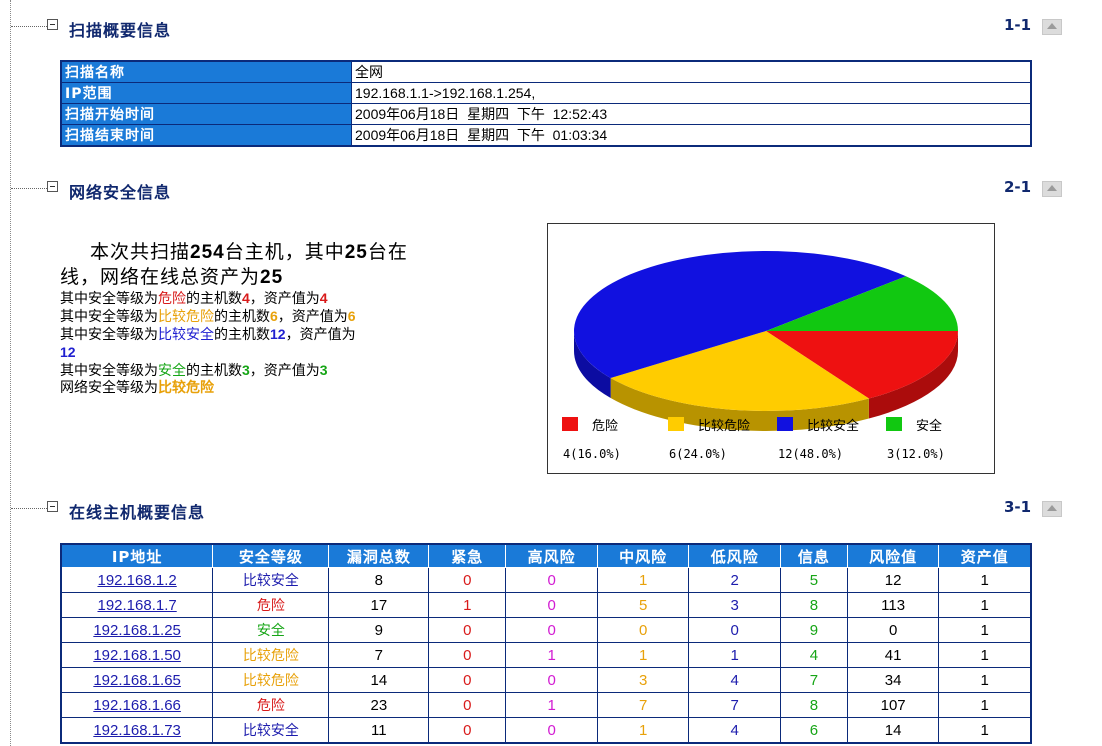 The image size is (1102, 746). What do you see at coordinates (274, 316) in the screenshot?
I see `host-count: 6` at bounding box center [274, 316].